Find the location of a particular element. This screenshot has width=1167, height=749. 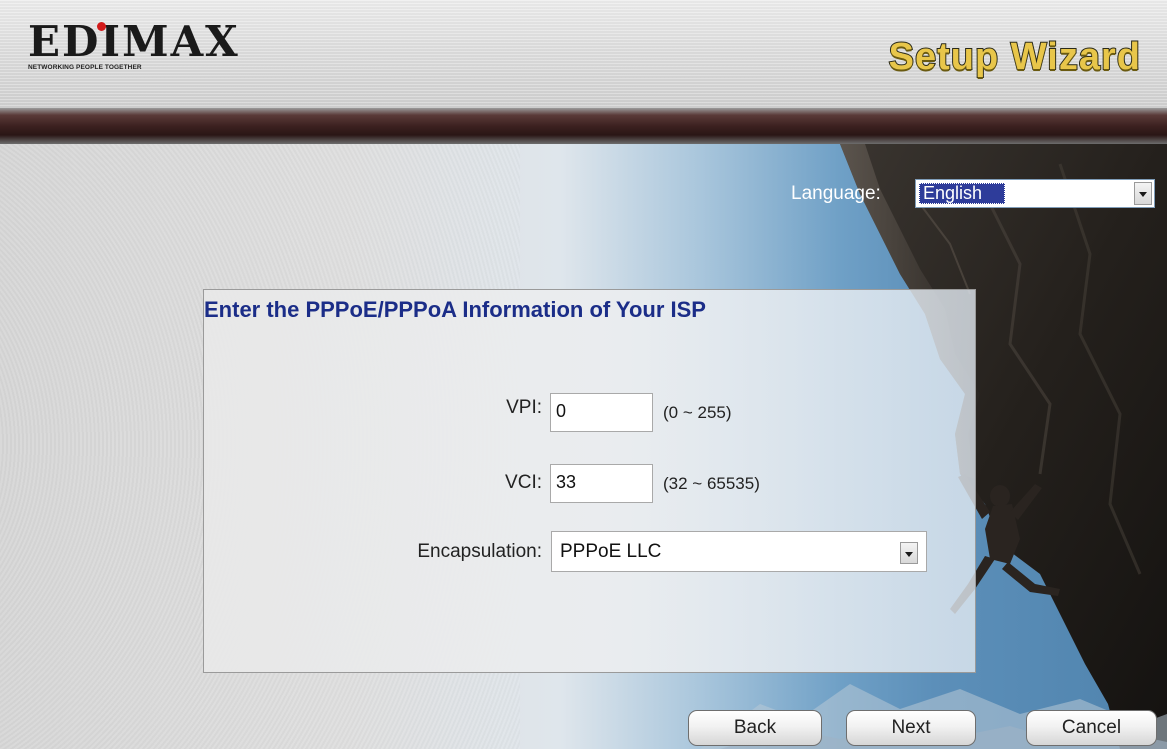

back-button: Back is located at coordinates (755, 728).